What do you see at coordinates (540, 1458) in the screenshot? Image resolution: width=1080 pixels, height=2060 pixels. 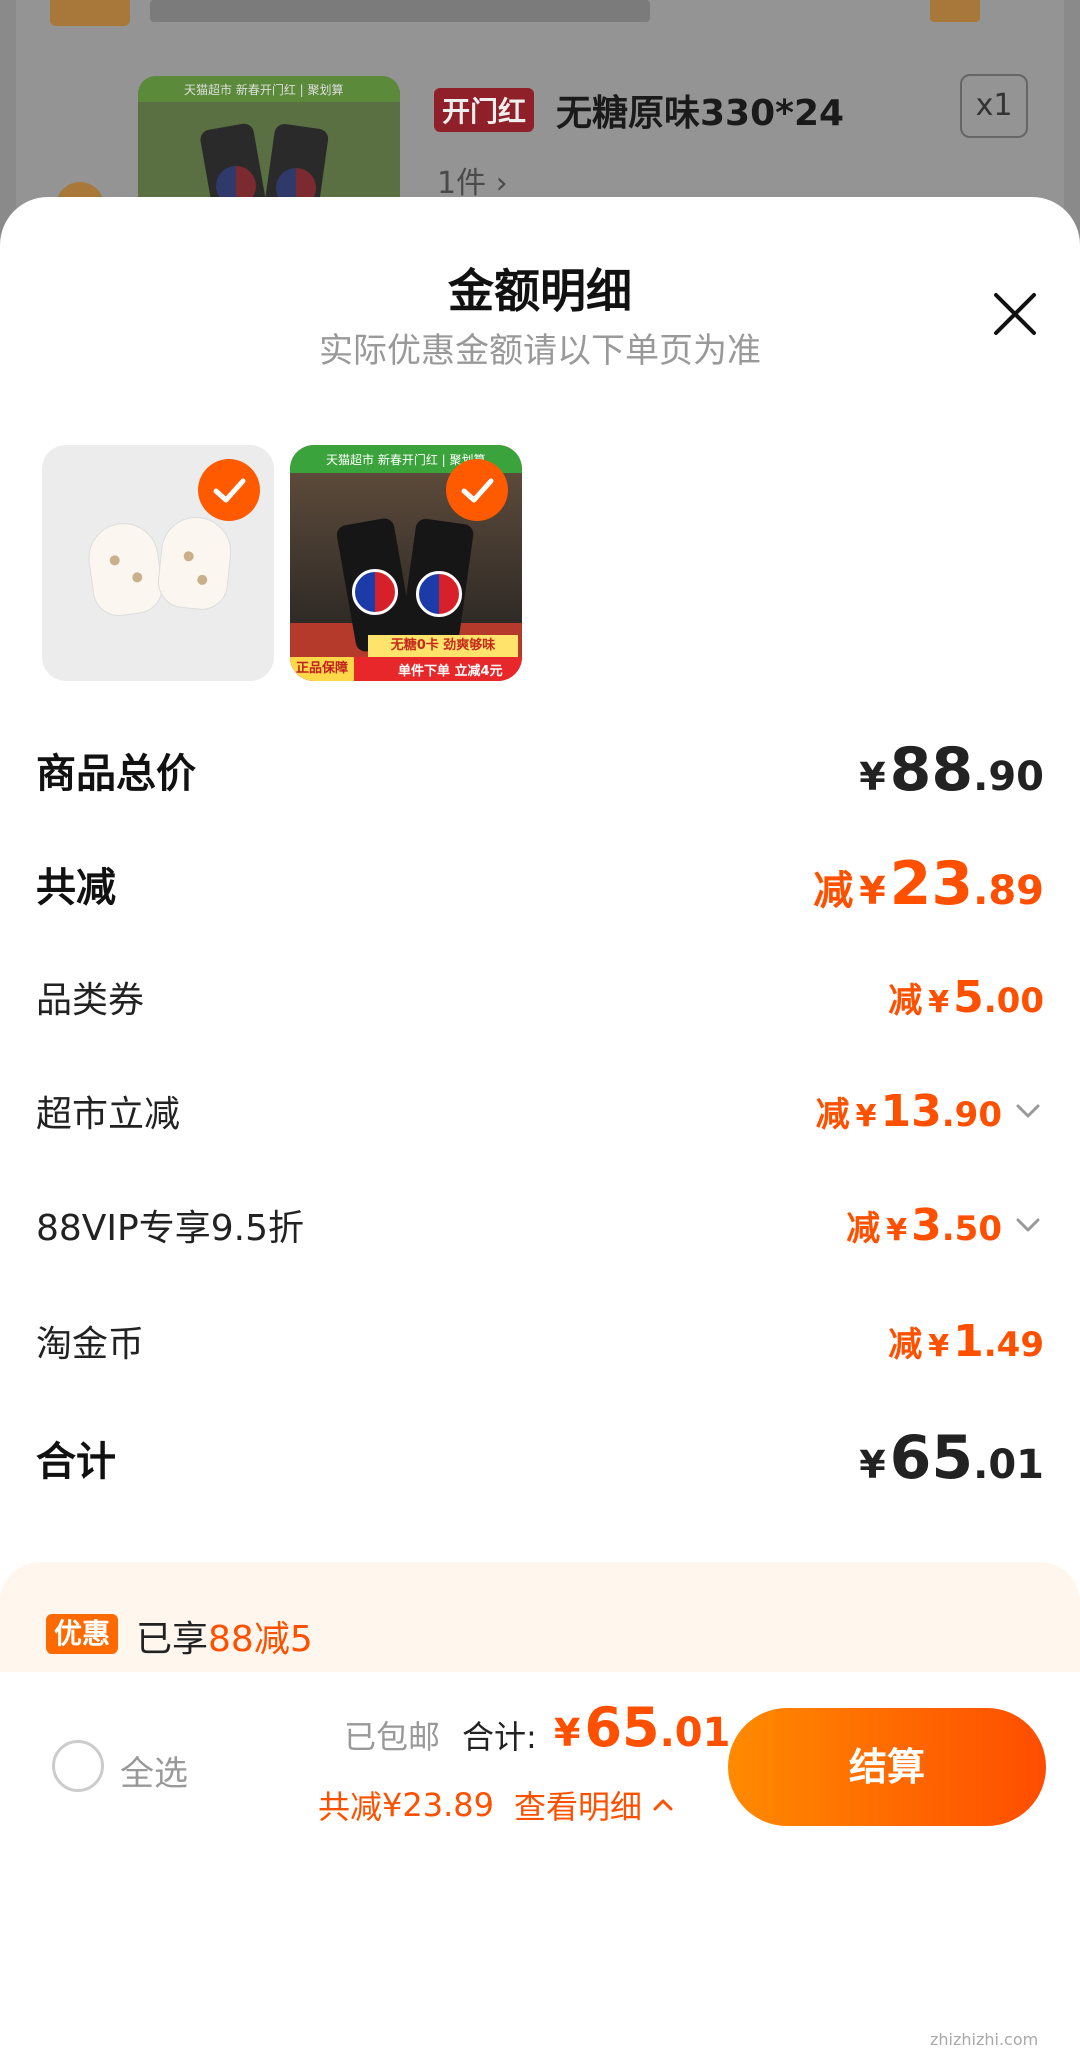 I see `total-row: 合计 ¥65.01` at bounding box center [540, 1458].